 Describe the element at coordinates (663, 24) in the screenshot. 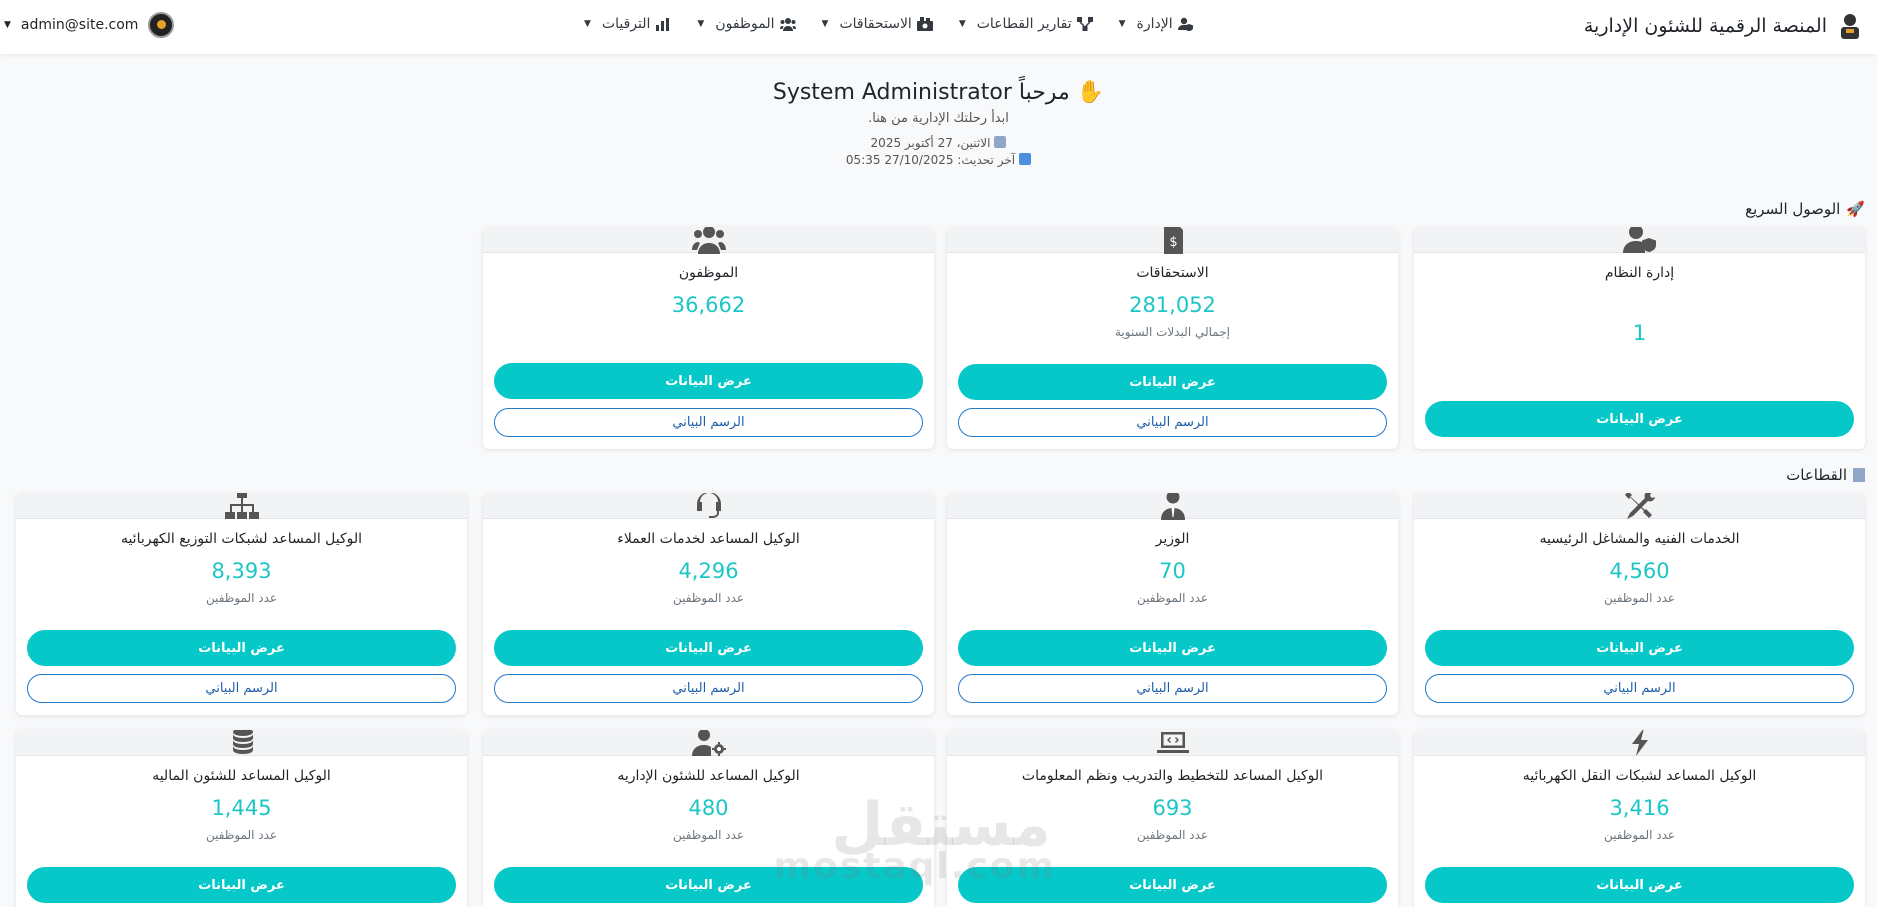

I see `chart-icon` at that location.